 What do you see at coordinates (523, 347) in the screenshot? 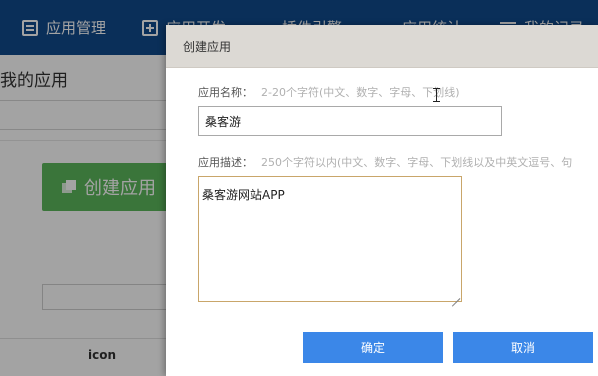
I see `cancel-button: 取消` at bounding box center [523, 347].